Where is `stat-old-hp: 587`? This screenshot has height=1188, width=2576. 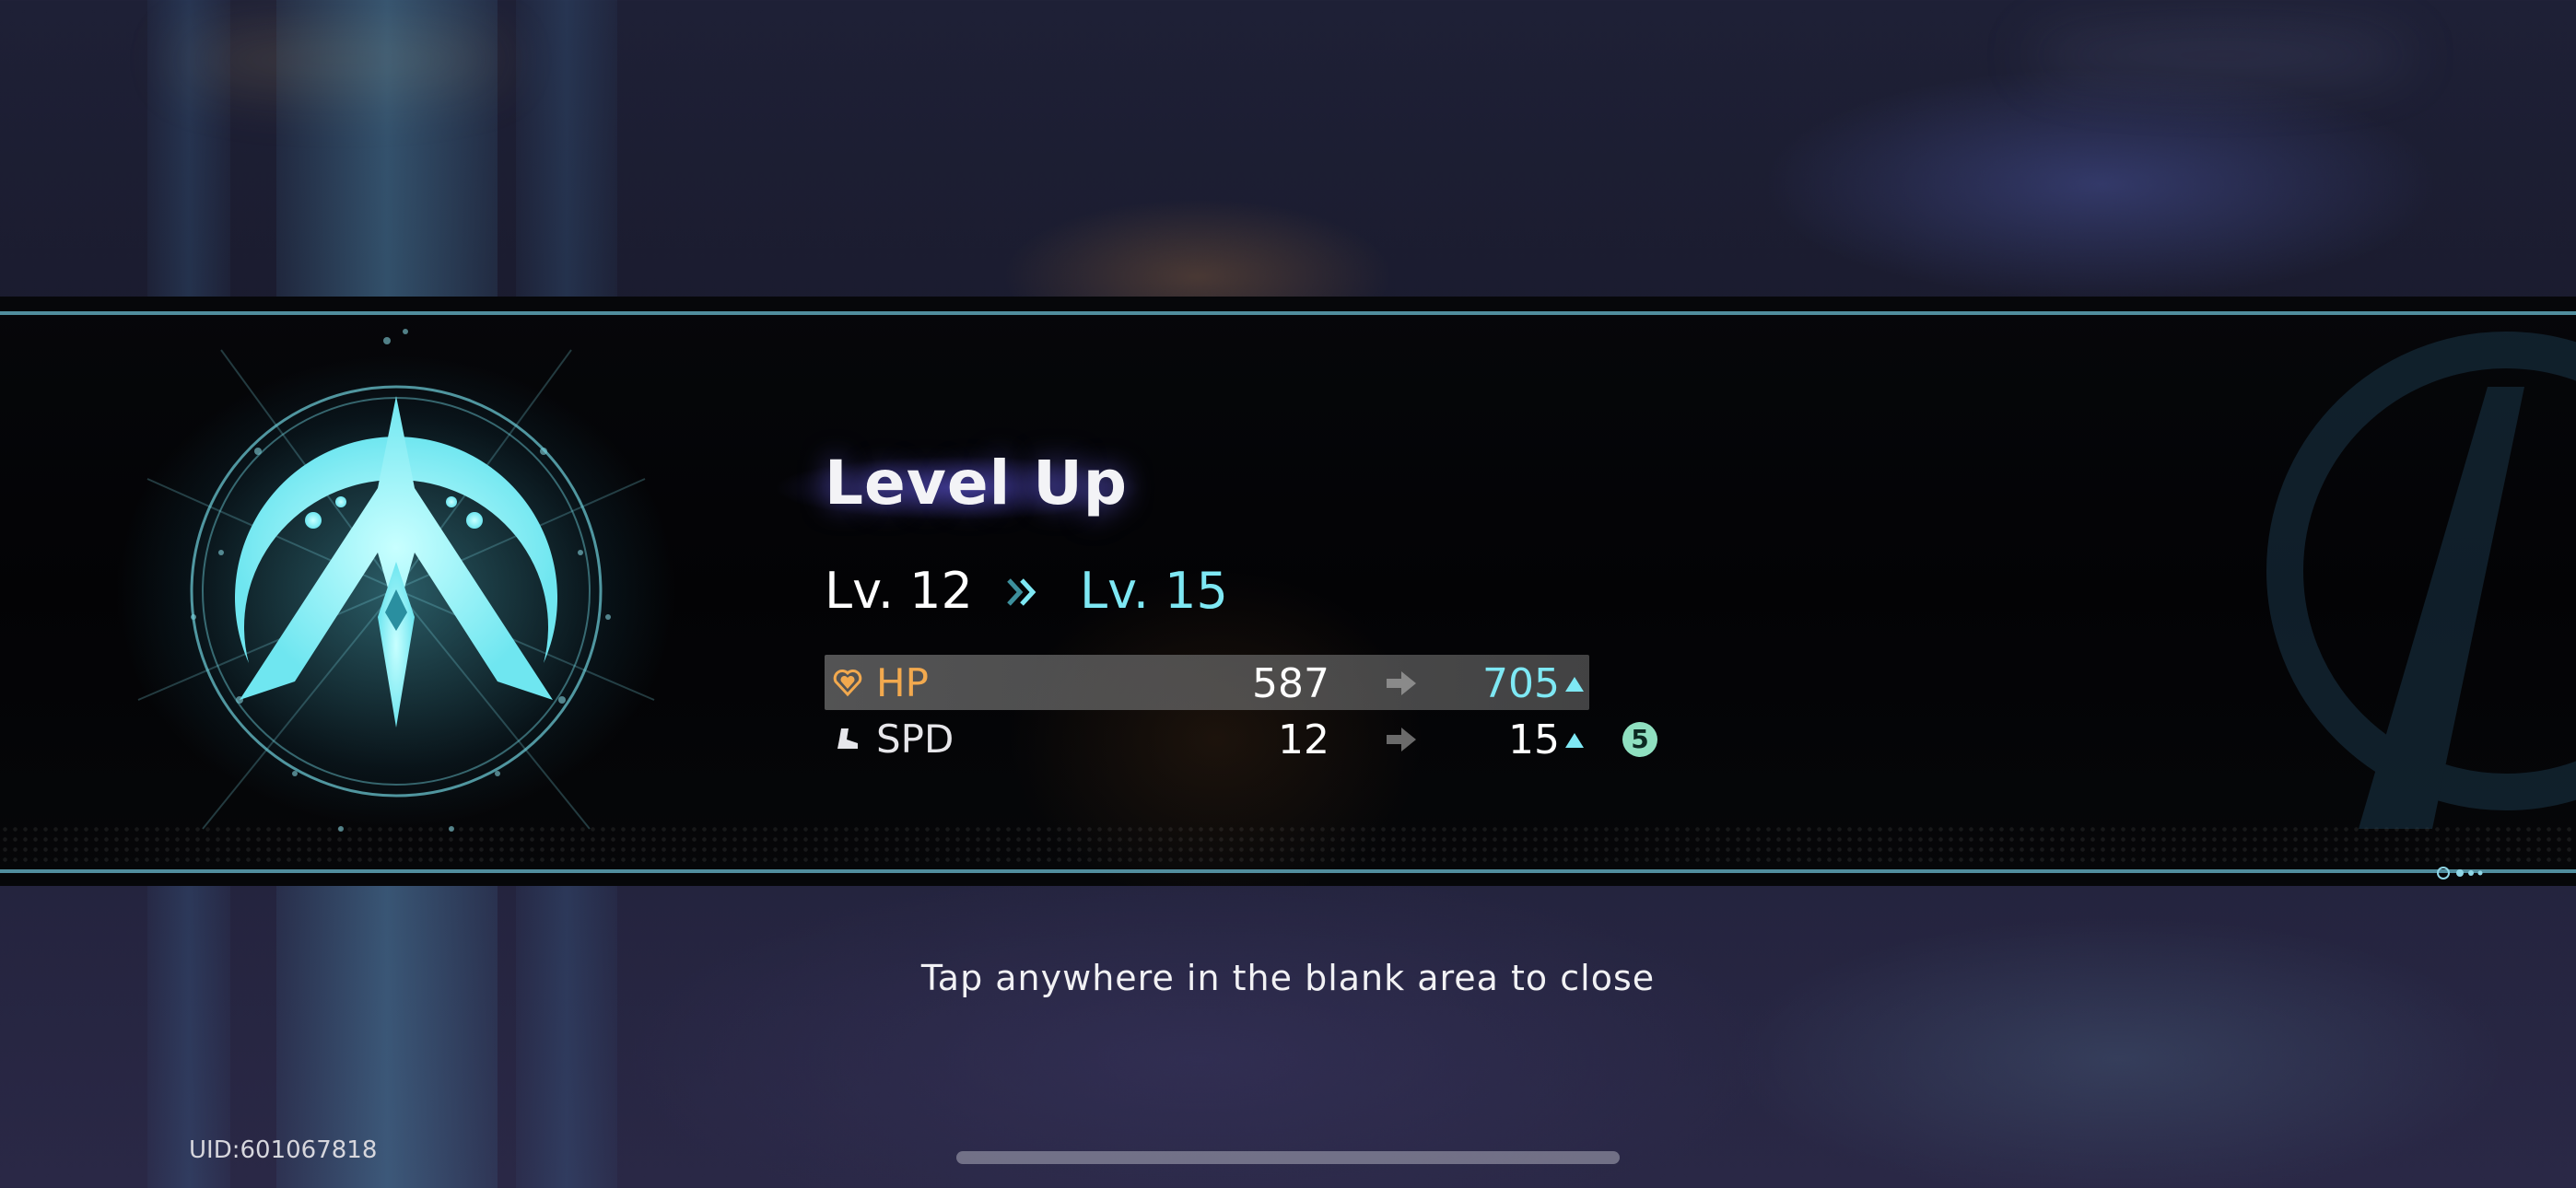
stat-old-hp: 587 is located at coordinates (1290, 683).